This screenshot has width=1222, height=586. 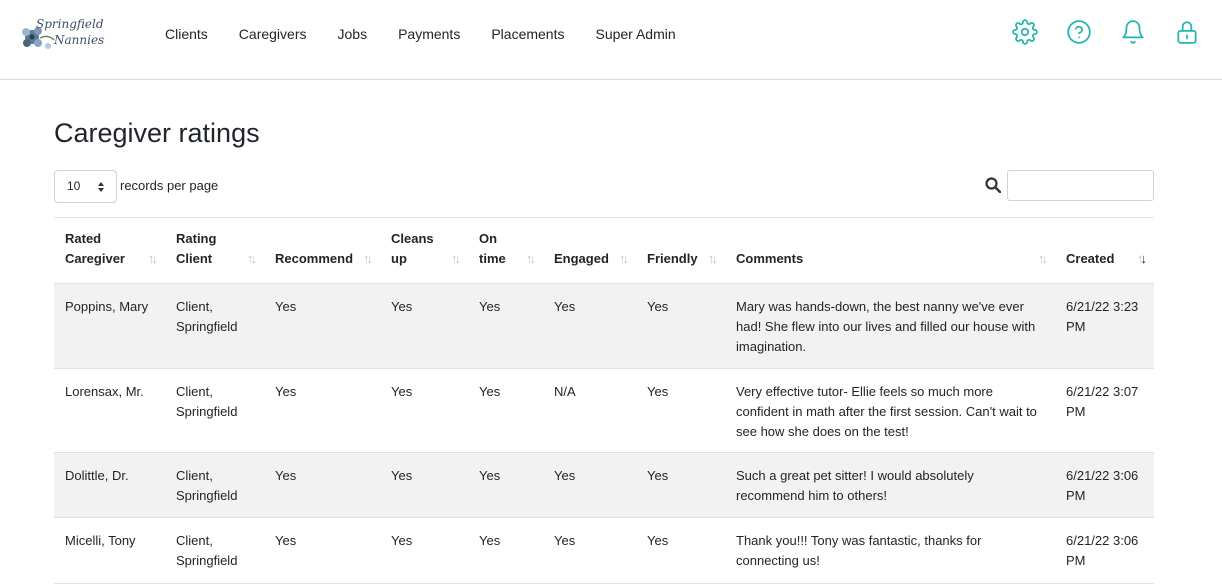 I want to click on springfield-nannies-logo: Springfield Nannies, so click(x=63, y=35).